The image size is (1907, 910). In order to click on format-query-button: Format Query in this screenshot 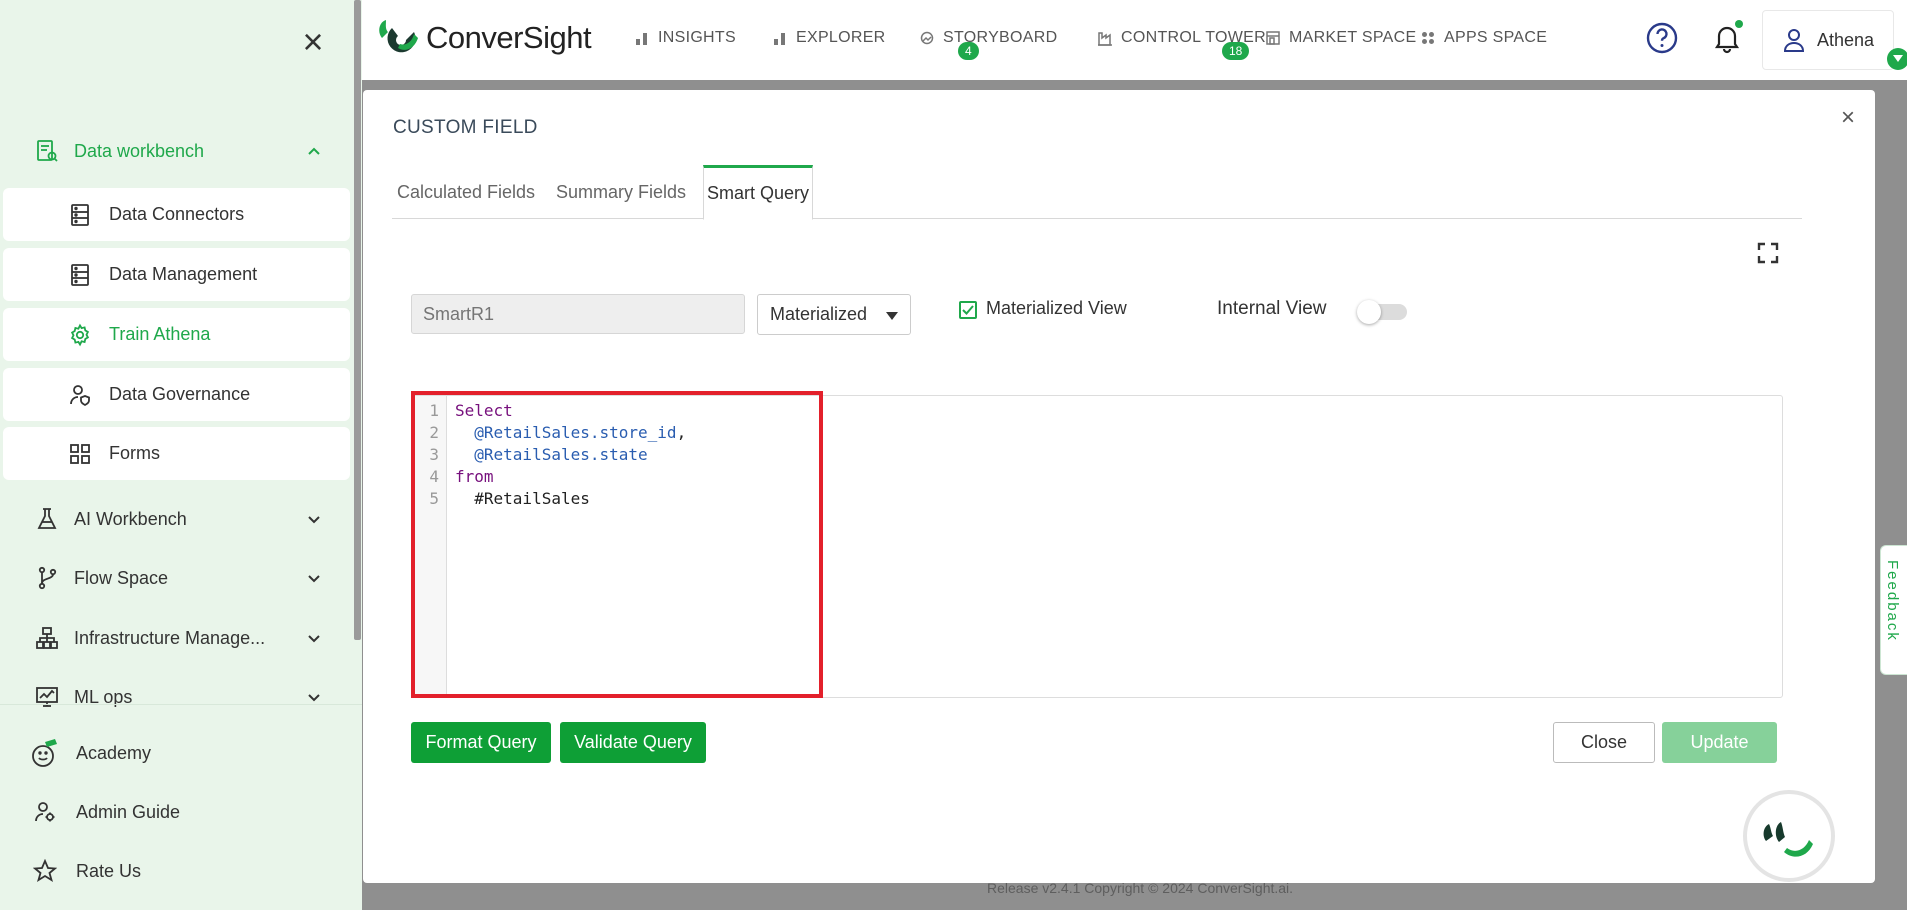, I will do `click(481, 742)`.